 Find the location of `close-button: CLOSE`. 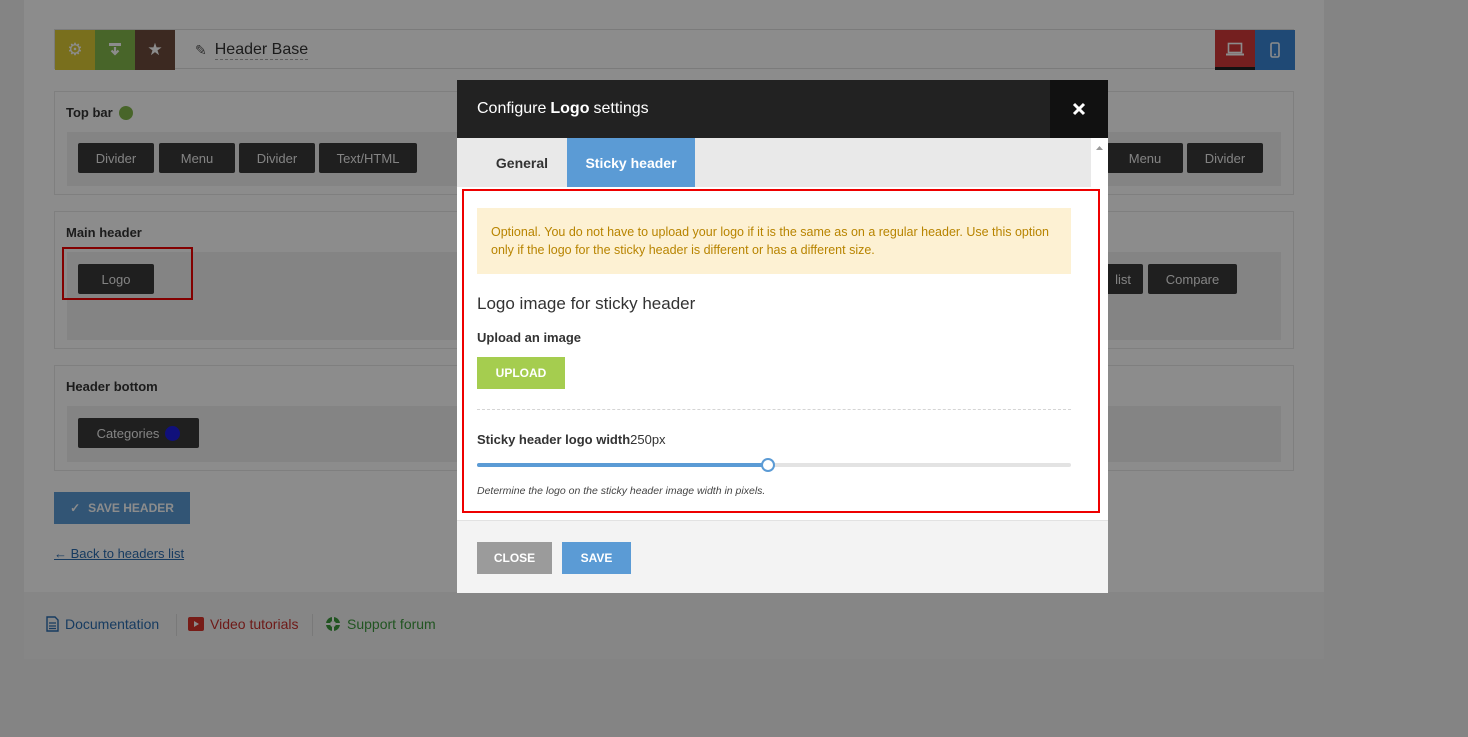

close-button: CLOSE is located at coordinates (514, 558).